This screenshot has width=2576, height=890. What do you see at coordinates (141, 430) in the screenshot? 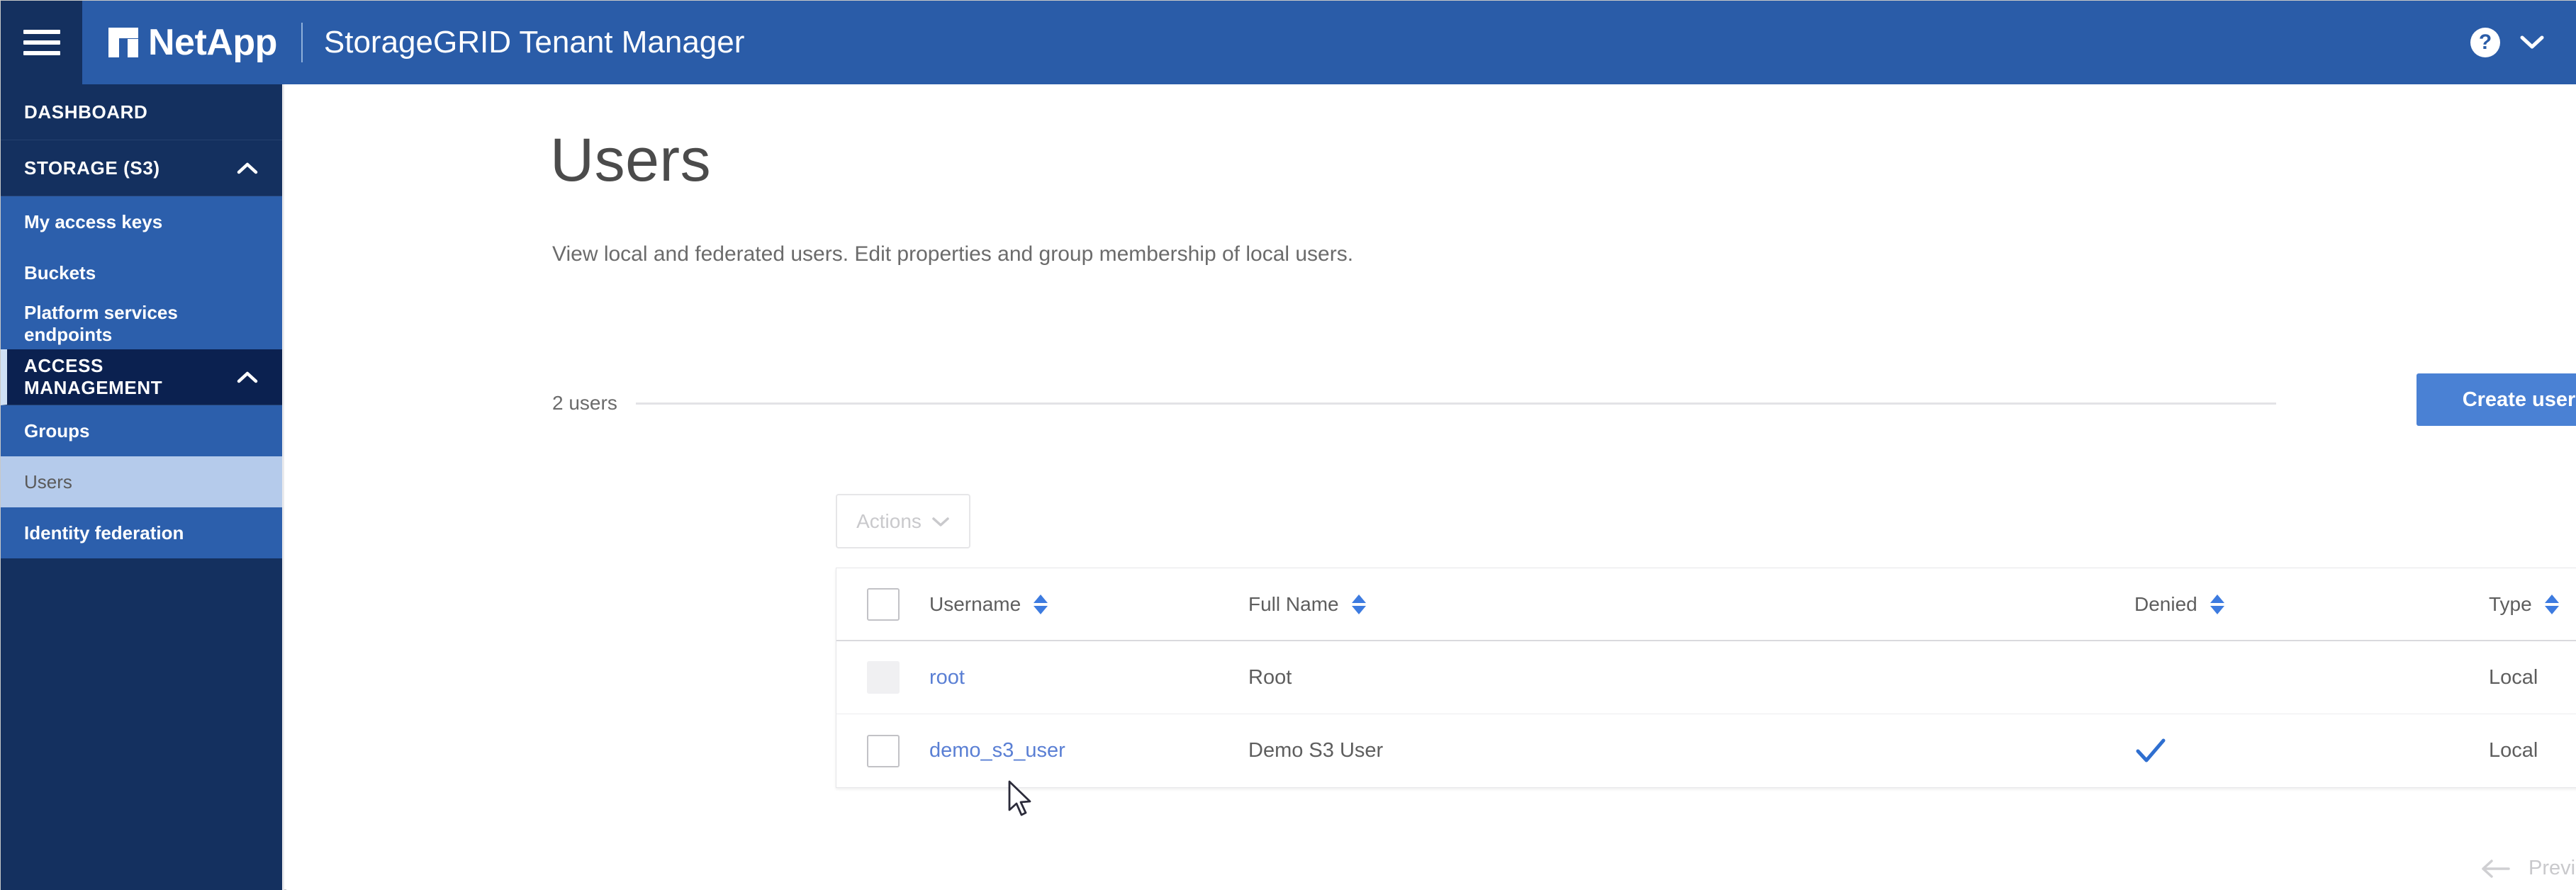
I see `sidebar-item-groups: Groups` at bounding box center [141, 430].